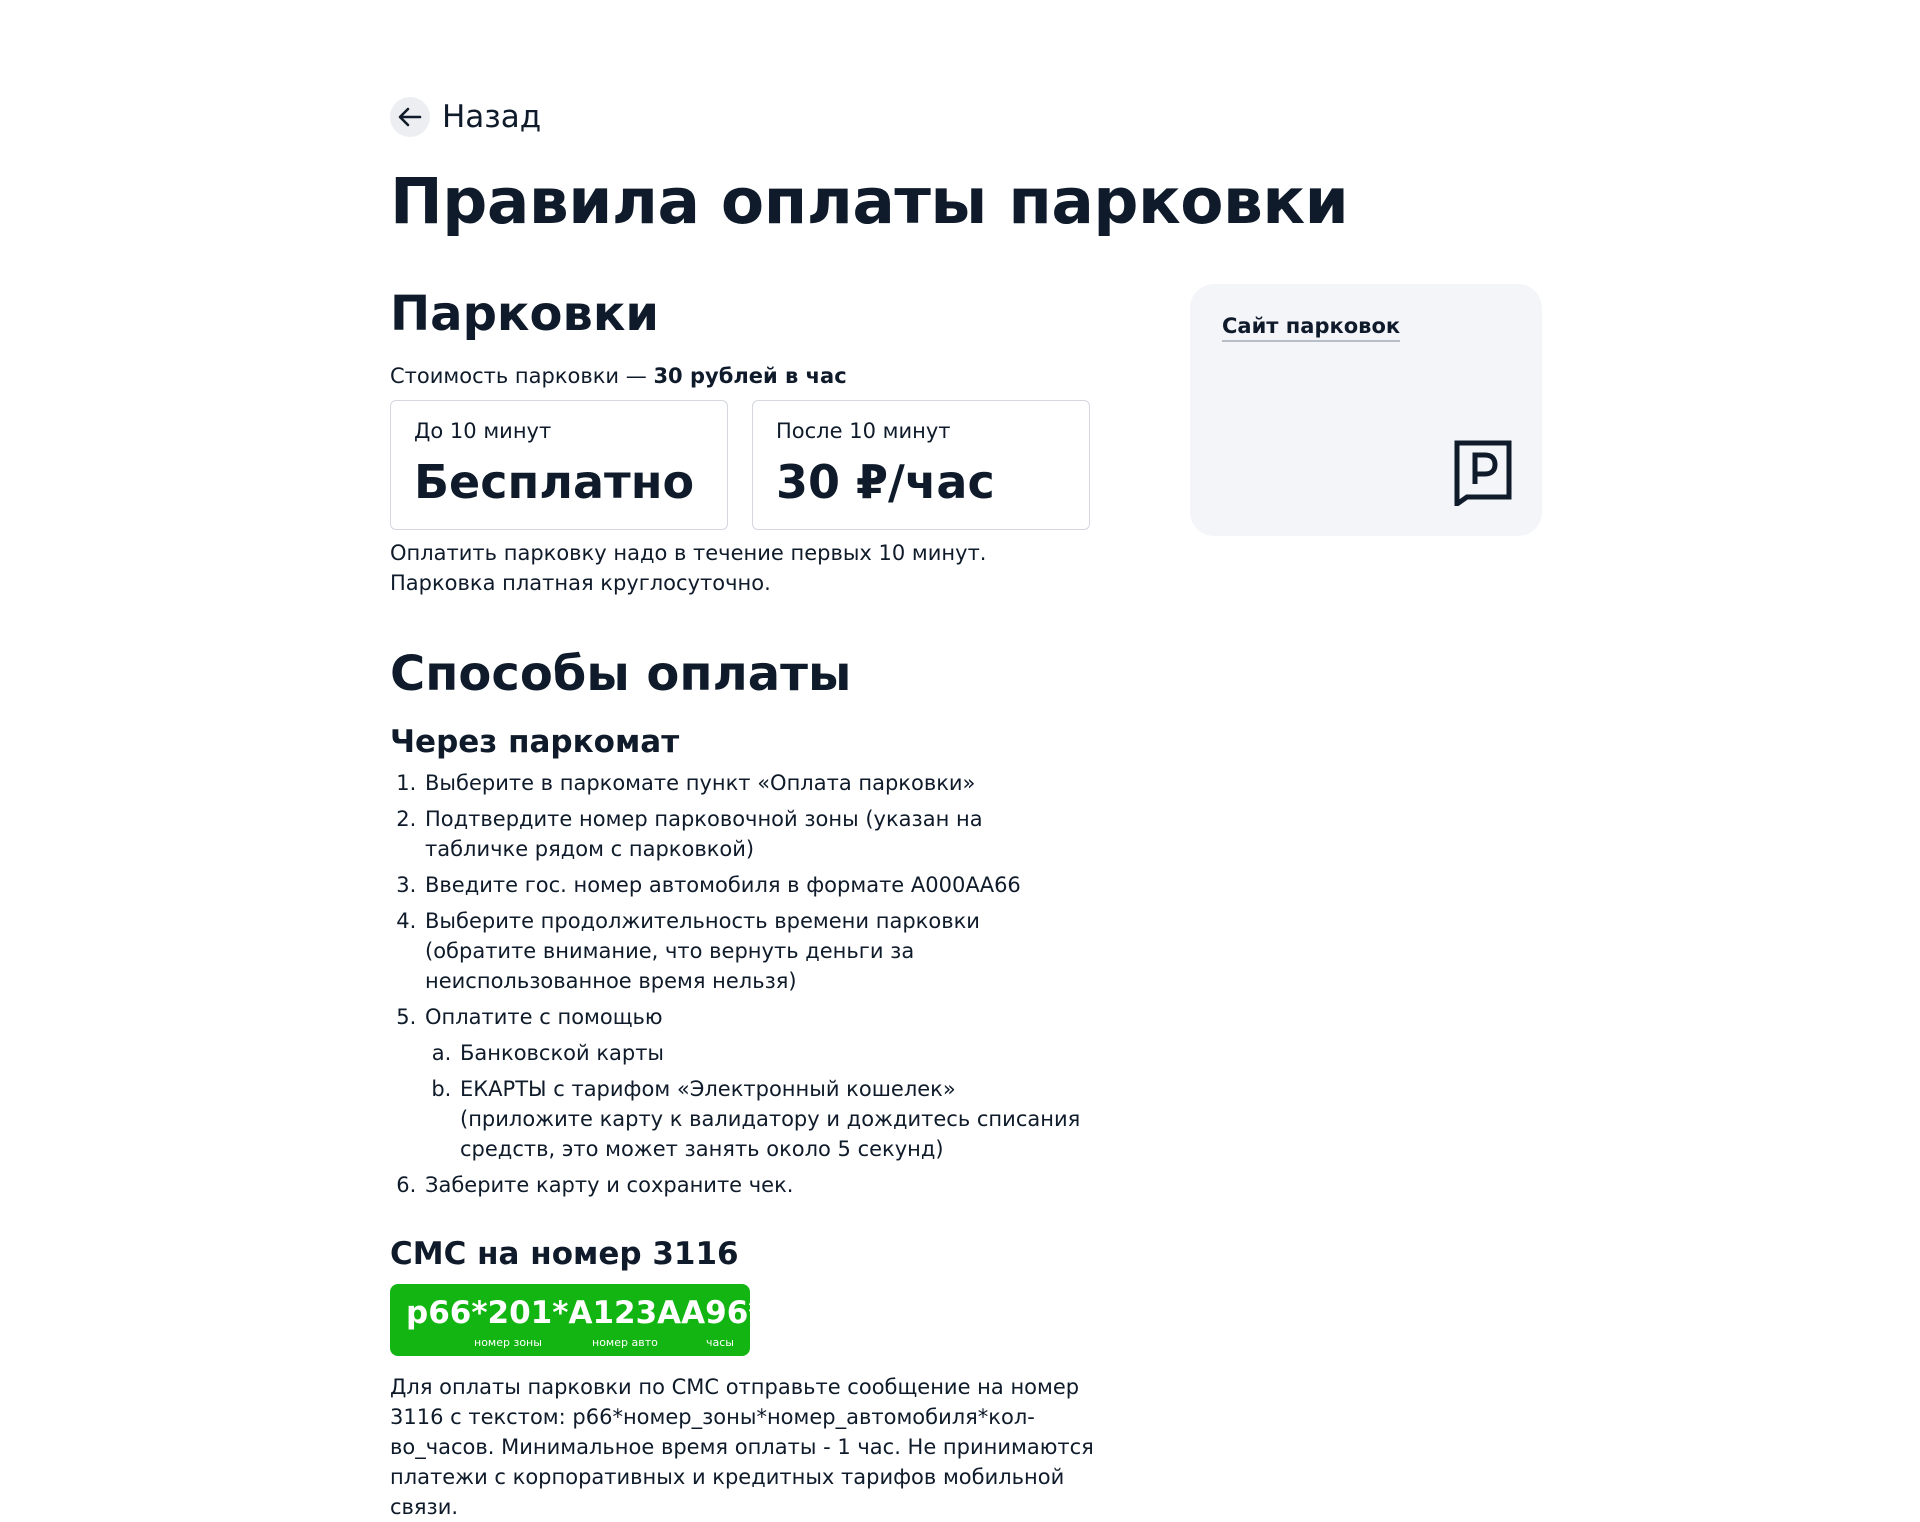 Image resolution: width=1920 pixels, height=1522 pixels. I want to click on sms-caption-car: номер авто, so click(625, 1342).